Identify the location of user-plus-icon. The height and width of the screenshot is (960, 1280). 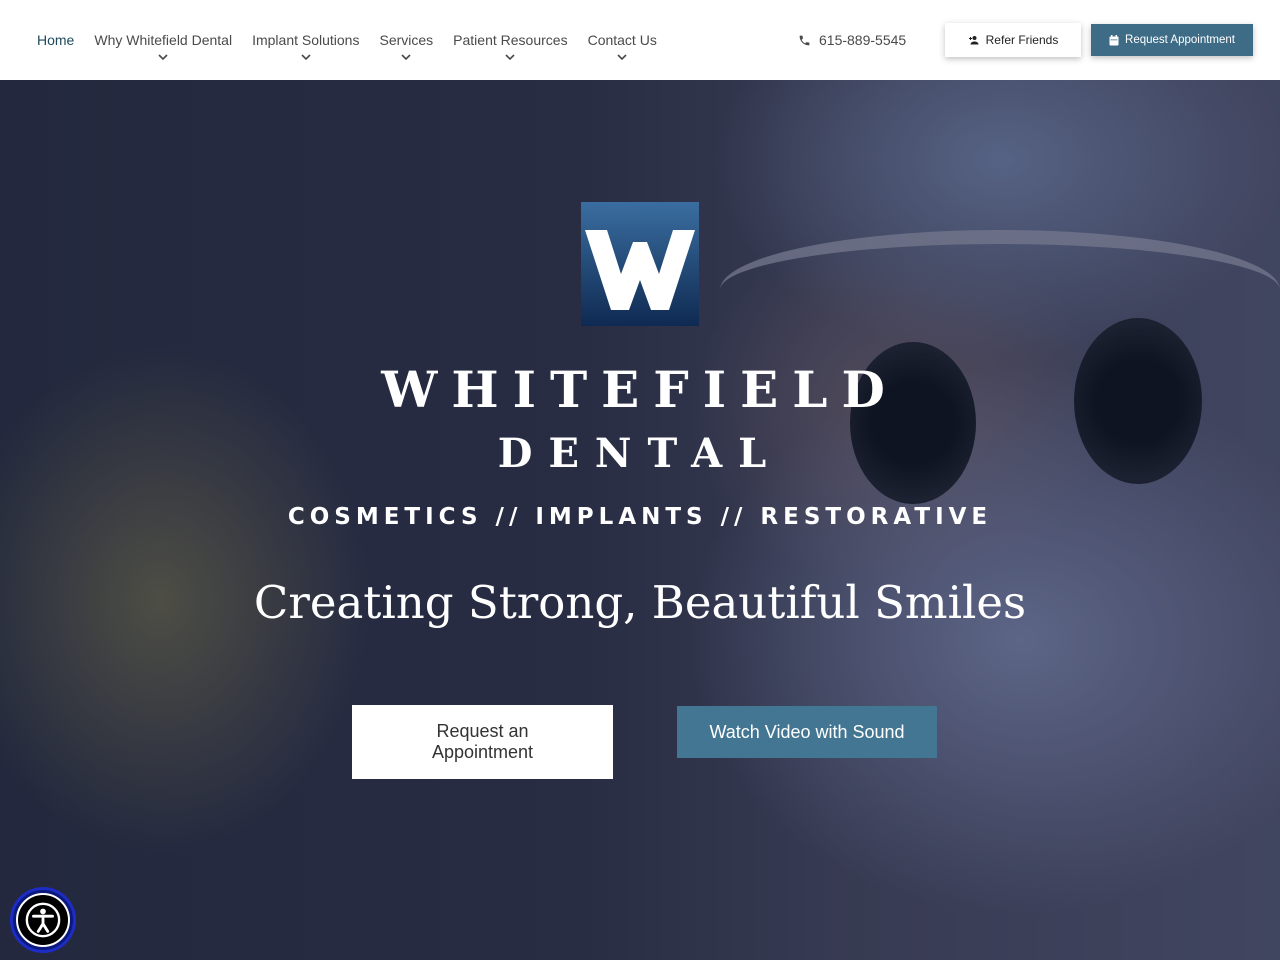
(973, 40).